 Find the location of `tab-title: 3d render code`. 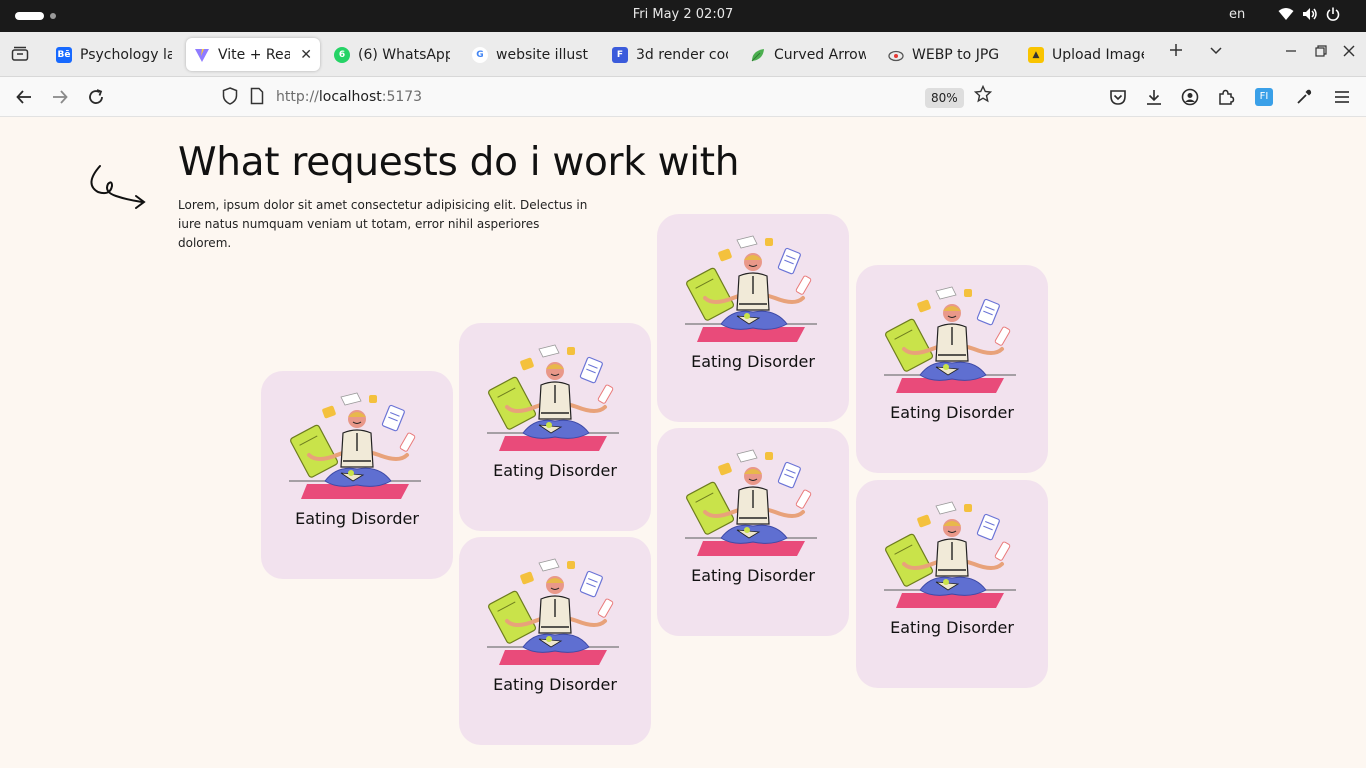

tab-title: 3d render code is located at coordinates (682, 54).